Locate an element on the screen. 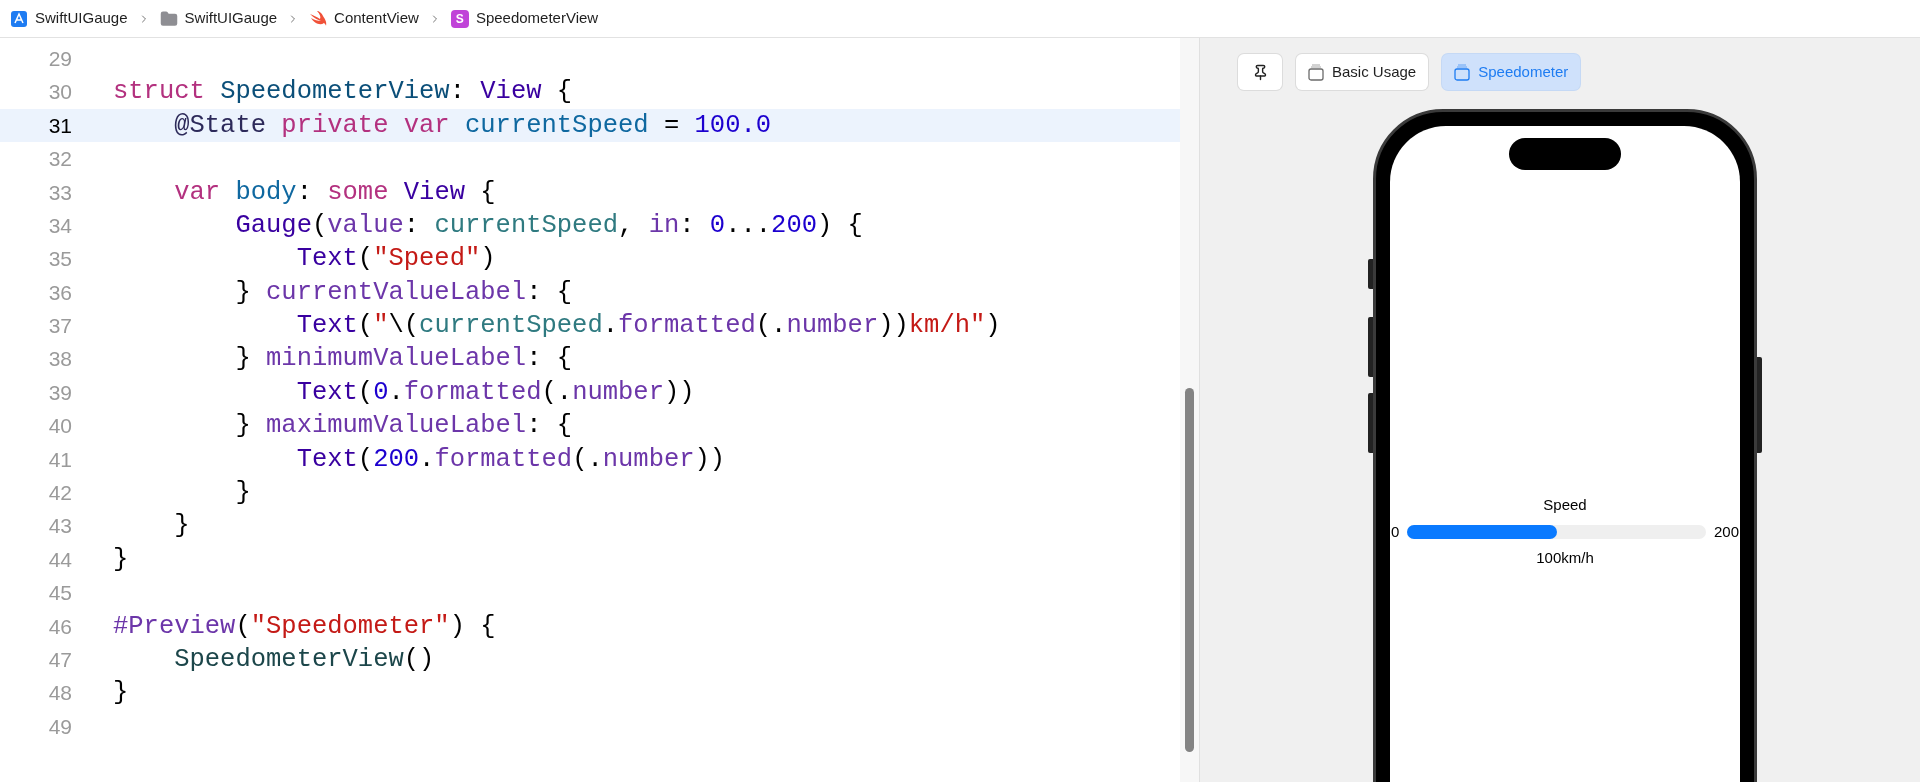 The height and width of the screenshot is (782, 1920). gauge-value-label: 100km/h is located at coordinates (1565, 558).